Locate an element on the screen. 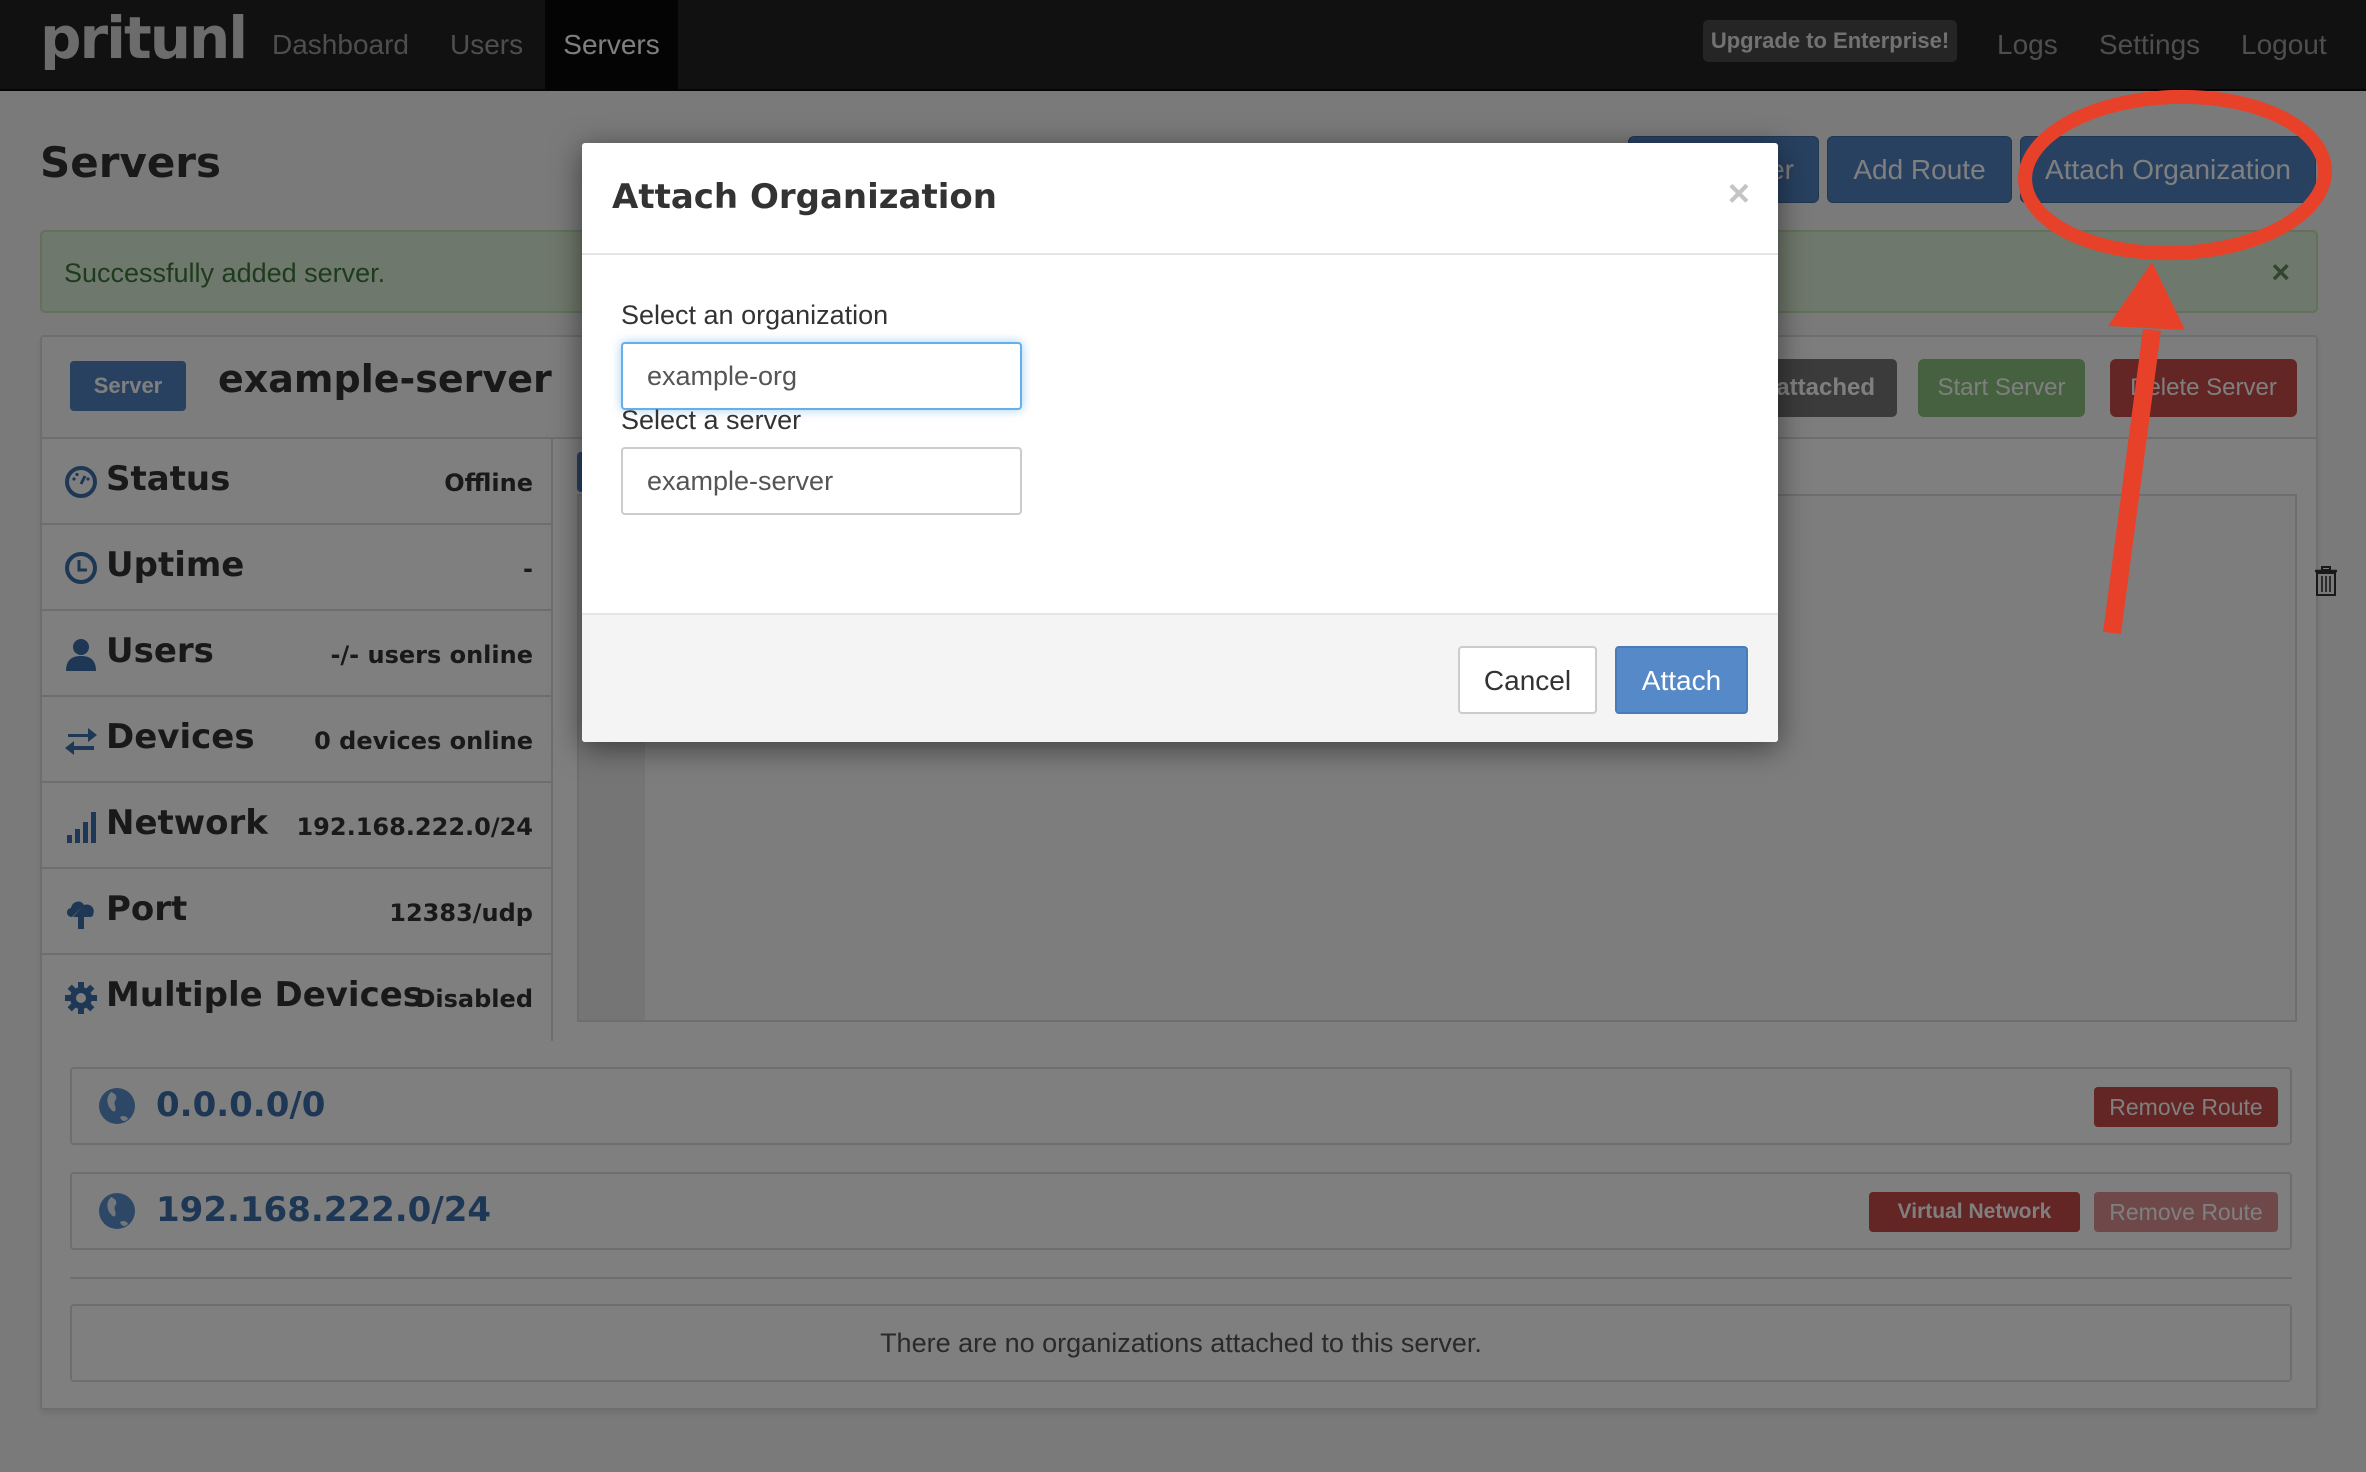 The width and height of the screenshot is (2366, 1472). server-select: example-server is located at coordinates (821, 481).